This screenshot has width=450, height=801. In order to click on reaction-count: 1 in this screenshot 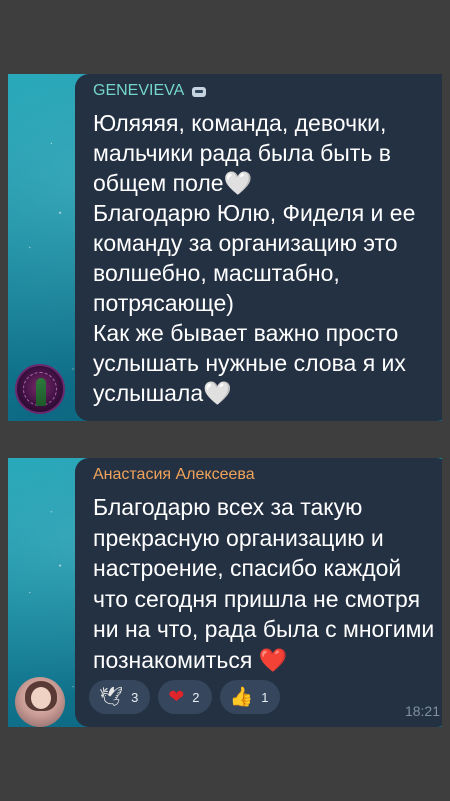, I will do `click(265, 697)`.